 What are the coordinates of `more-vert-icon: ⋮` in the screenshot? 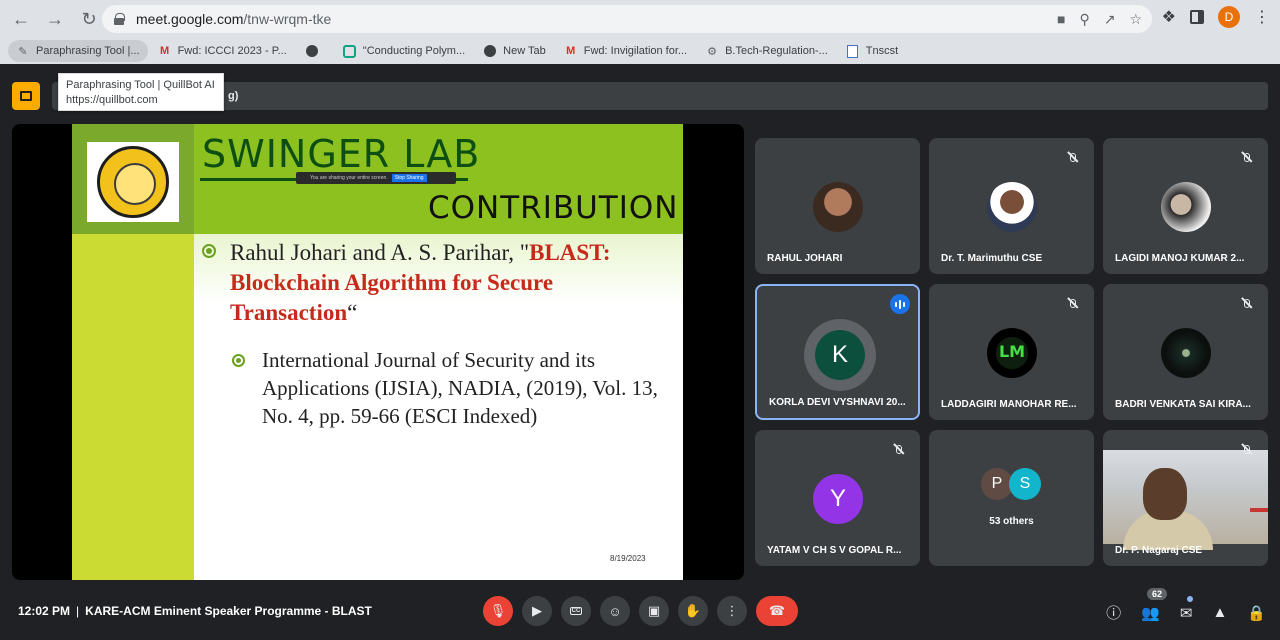 It's located at (732, 610).